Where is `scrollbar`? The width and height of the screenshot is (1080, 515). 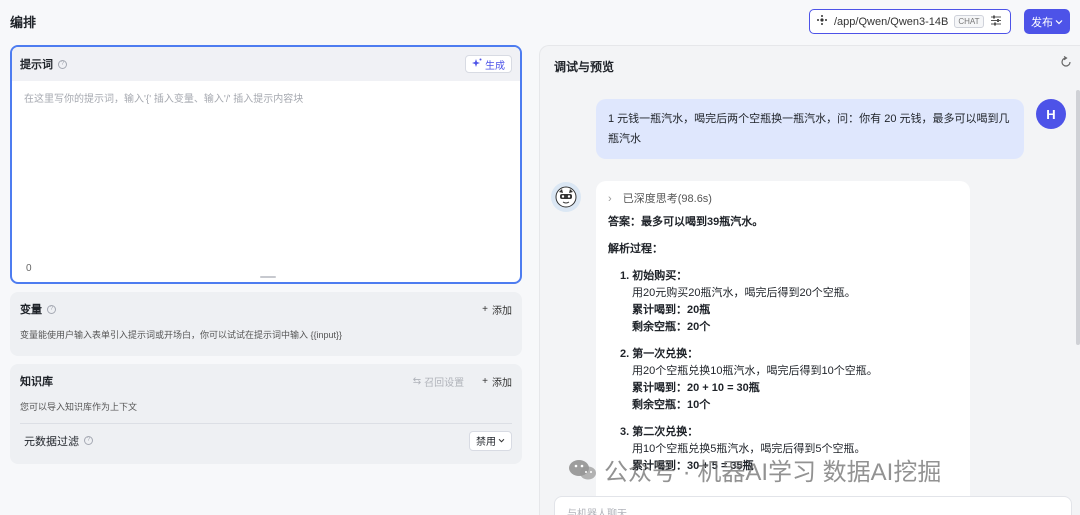 scrollbar is located at coordinates (1078, 217).